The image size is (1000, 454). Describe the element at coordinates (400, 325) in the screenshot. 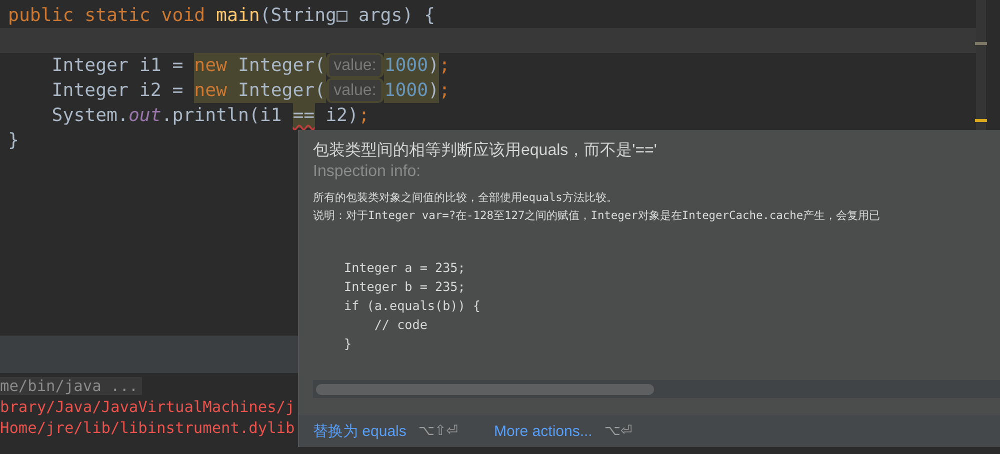

I see `code-sample-line: // code` at that location.